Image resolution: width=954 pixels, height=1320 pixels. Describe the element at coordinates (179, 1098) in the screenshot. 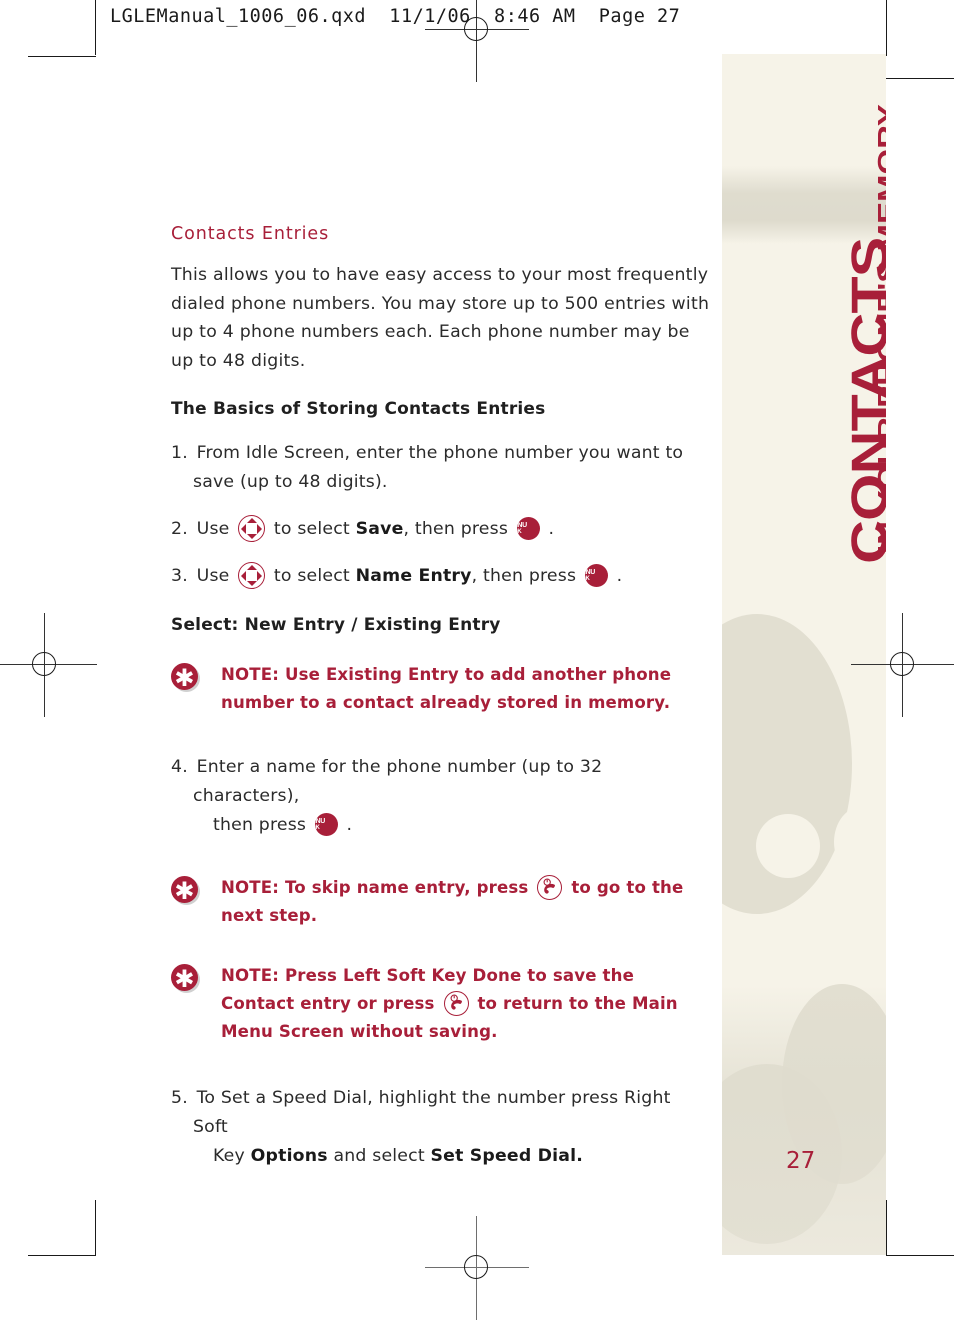

I see `step-number: 5.` at that location.